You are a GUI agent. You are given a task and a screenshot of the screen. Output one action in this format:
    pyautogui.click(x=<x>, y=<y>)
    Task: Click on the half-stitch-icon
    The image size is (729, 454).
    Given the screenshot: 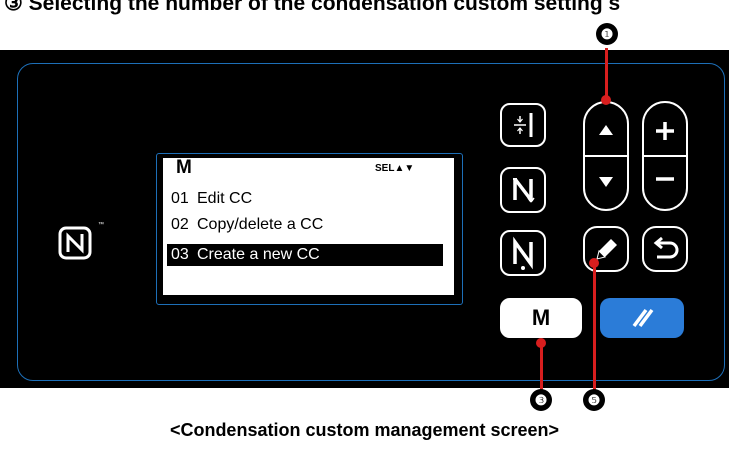 What is the action you would take?
    pyautogui.click(x=523, y=125)
    